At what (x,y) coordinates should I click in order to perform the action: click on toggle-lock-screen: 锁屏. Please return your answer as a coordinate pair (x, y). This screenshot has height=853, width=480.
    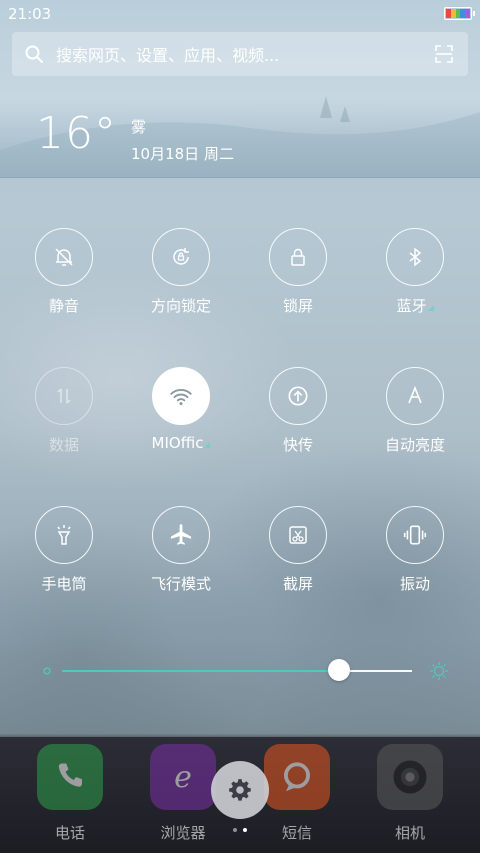
    Looking at the image, I should click on (298, 272).